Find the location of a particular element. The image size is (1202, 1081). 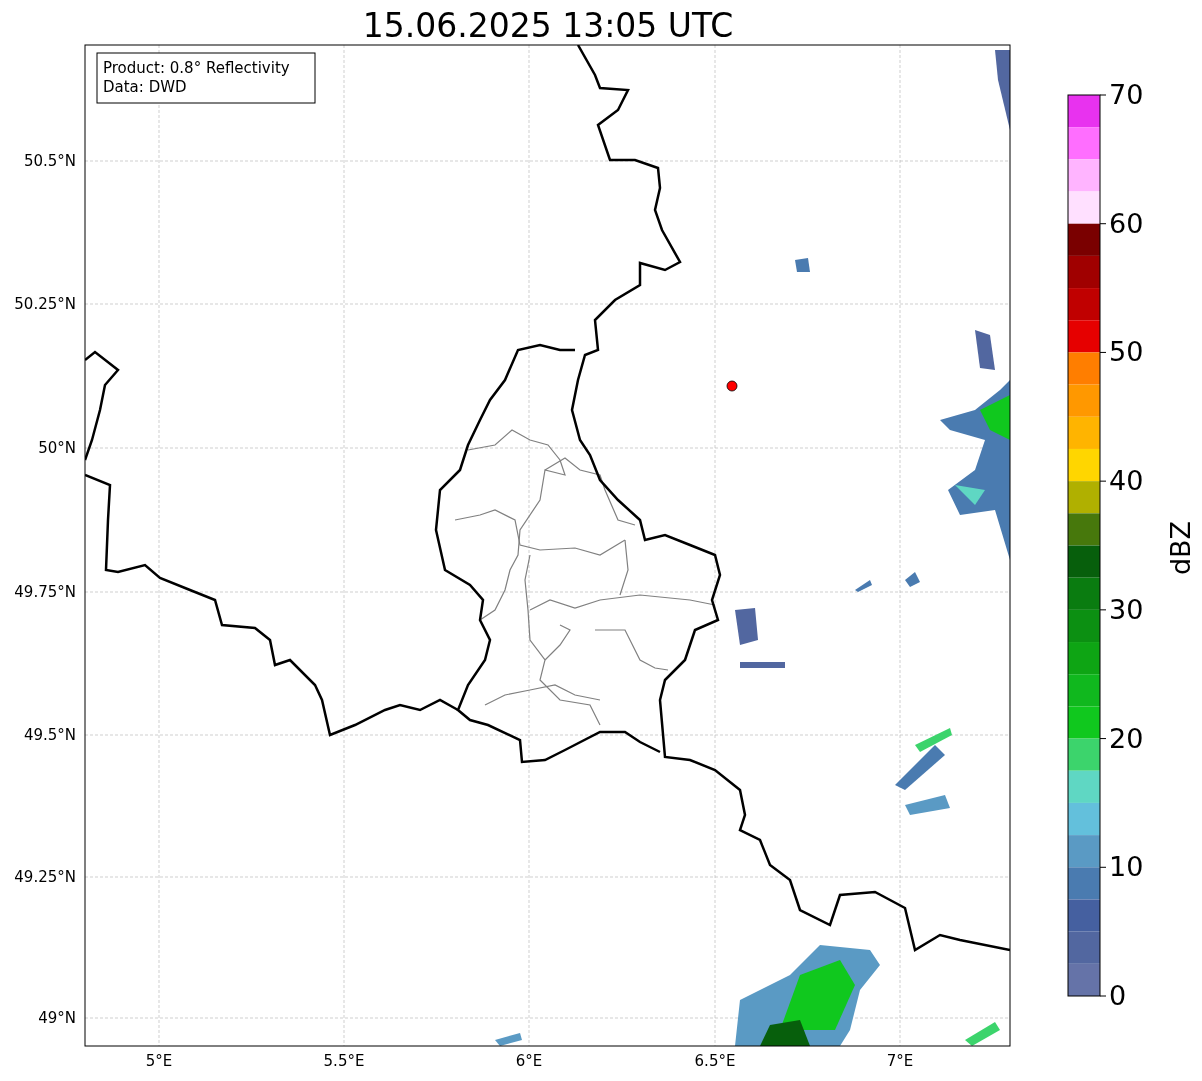

longitude-label: 5°E is located at coordinates (159, 1061).